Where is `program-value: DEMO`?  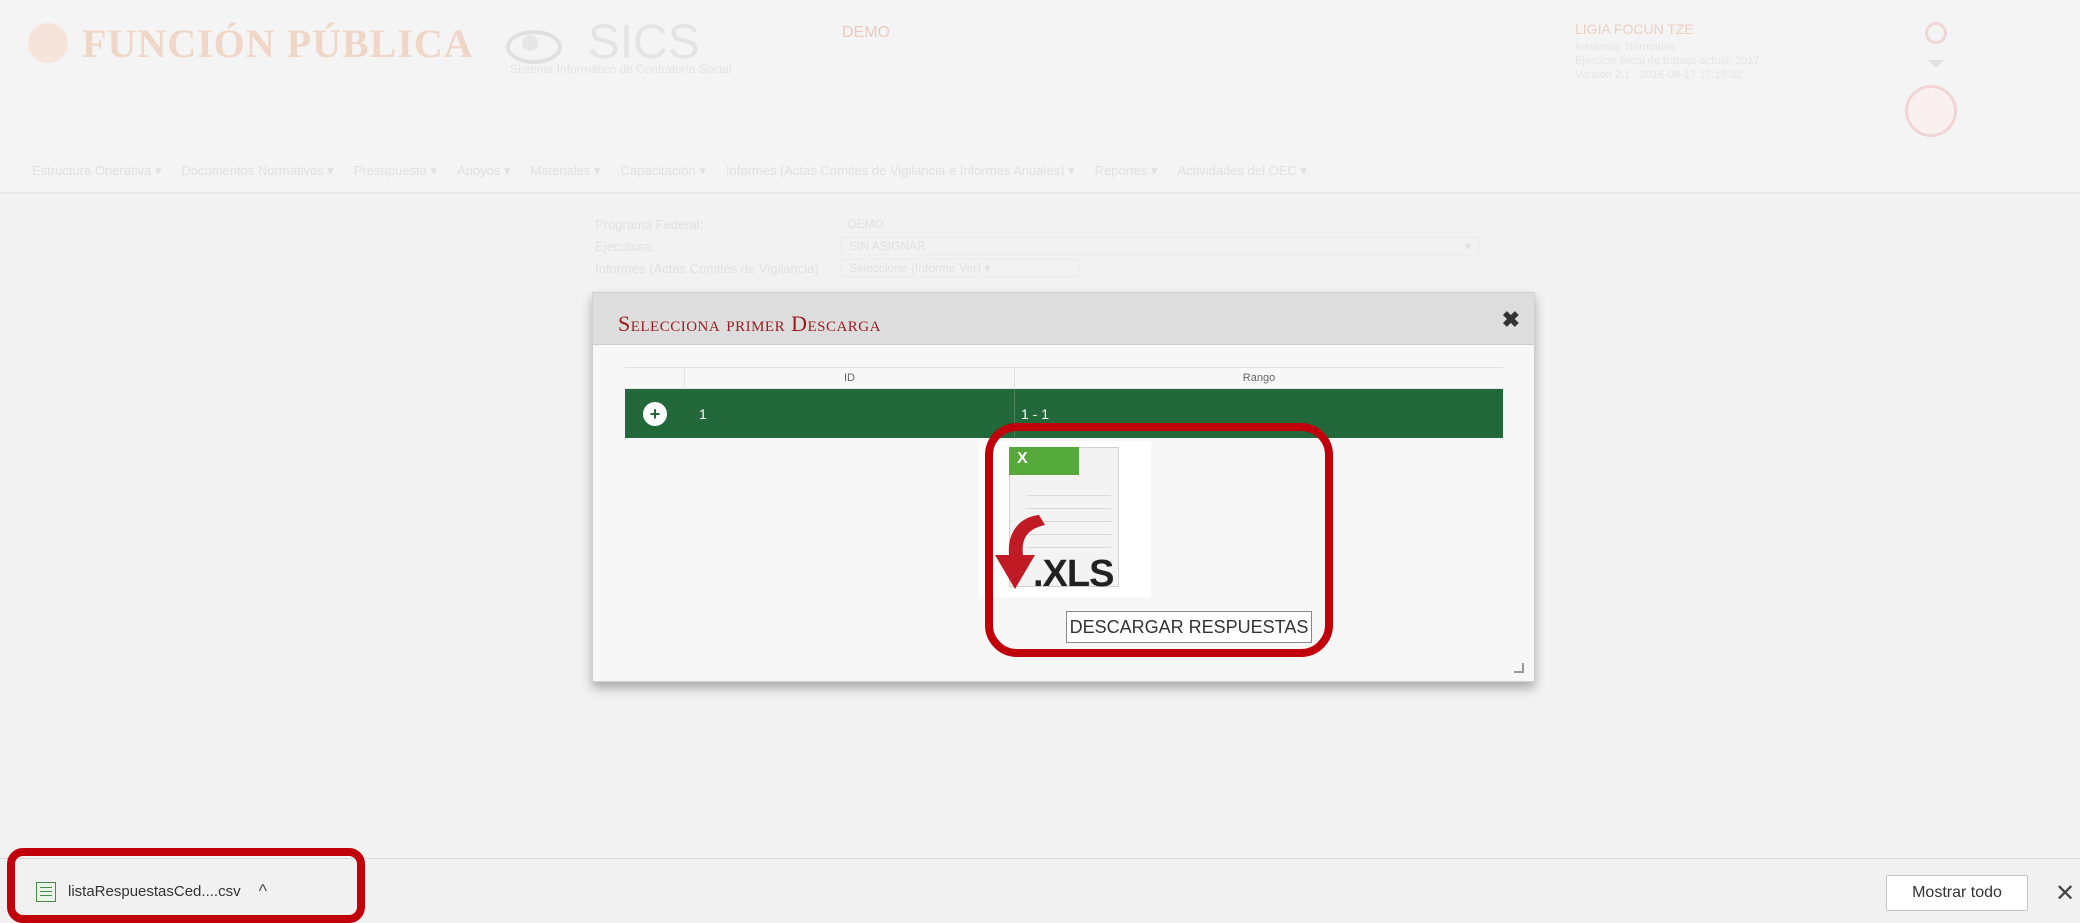 program-value: DEMO is located at coordinates (866, 224).